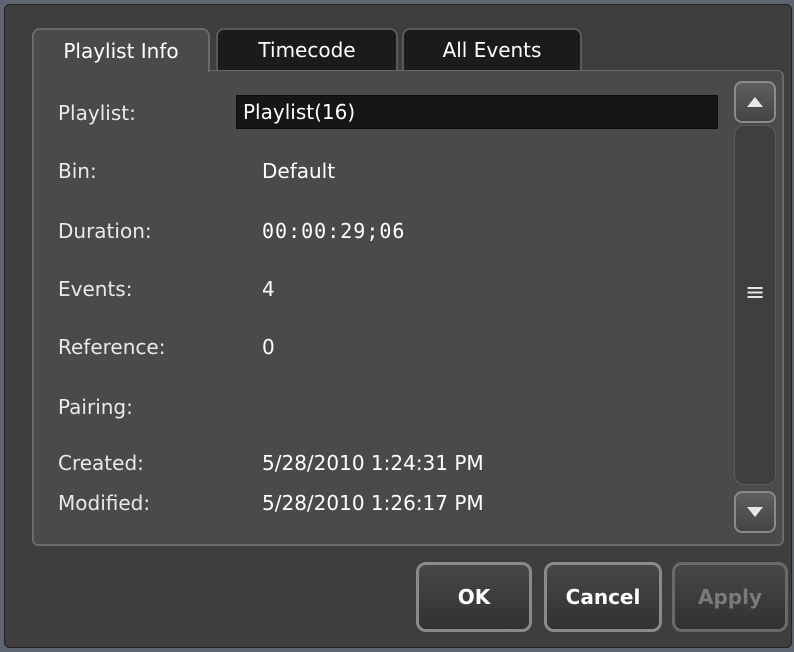 The width and height of the screenshot is (794, 652). Describe the element at coordinates (101, 463) in the screenshot. I see `created-label: Created:` at that location.